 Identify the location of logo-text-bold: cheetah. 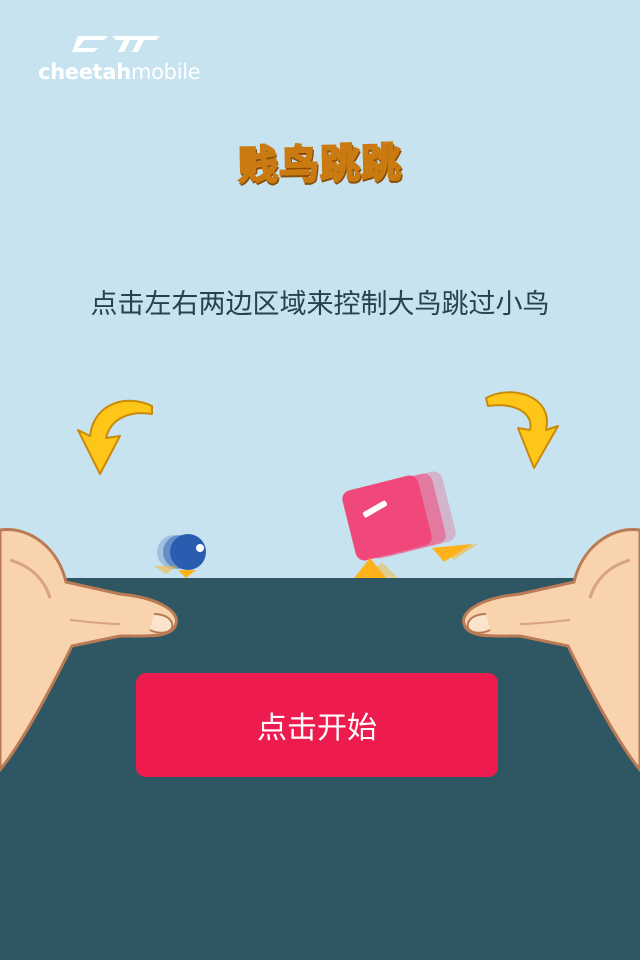
(84, 72).